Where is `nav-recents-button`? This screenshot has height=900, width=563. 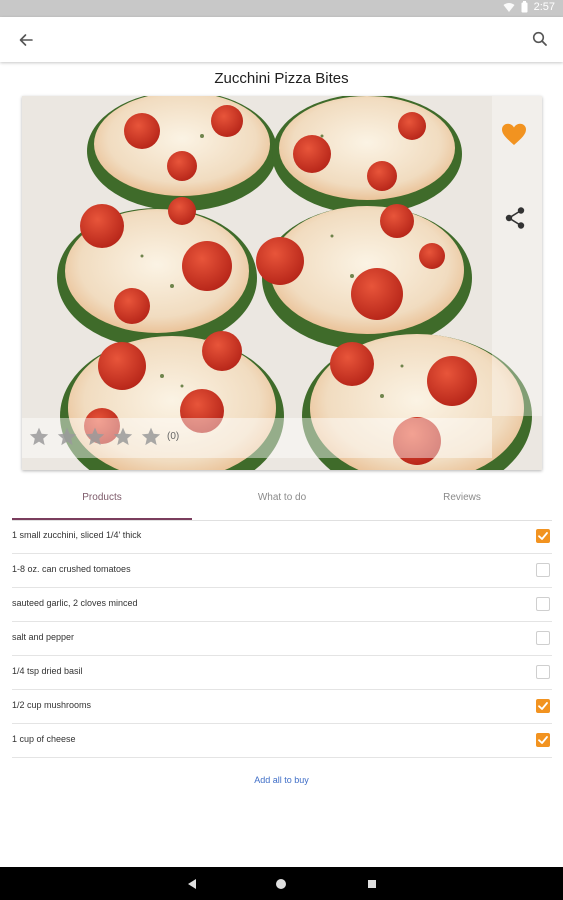
nav-recents-button is located at coordinates (372, 886).